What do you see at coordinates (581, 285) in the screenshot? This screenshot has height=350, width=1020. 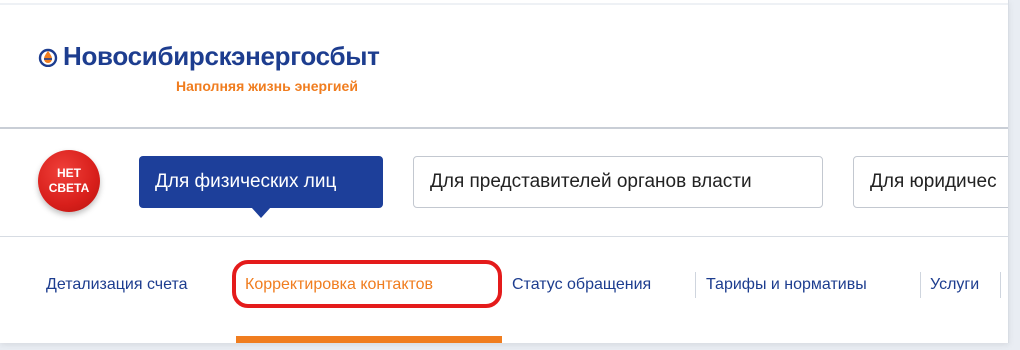 I see `subnav-request-status: Статус обращения` at bounding box center [581, 285].